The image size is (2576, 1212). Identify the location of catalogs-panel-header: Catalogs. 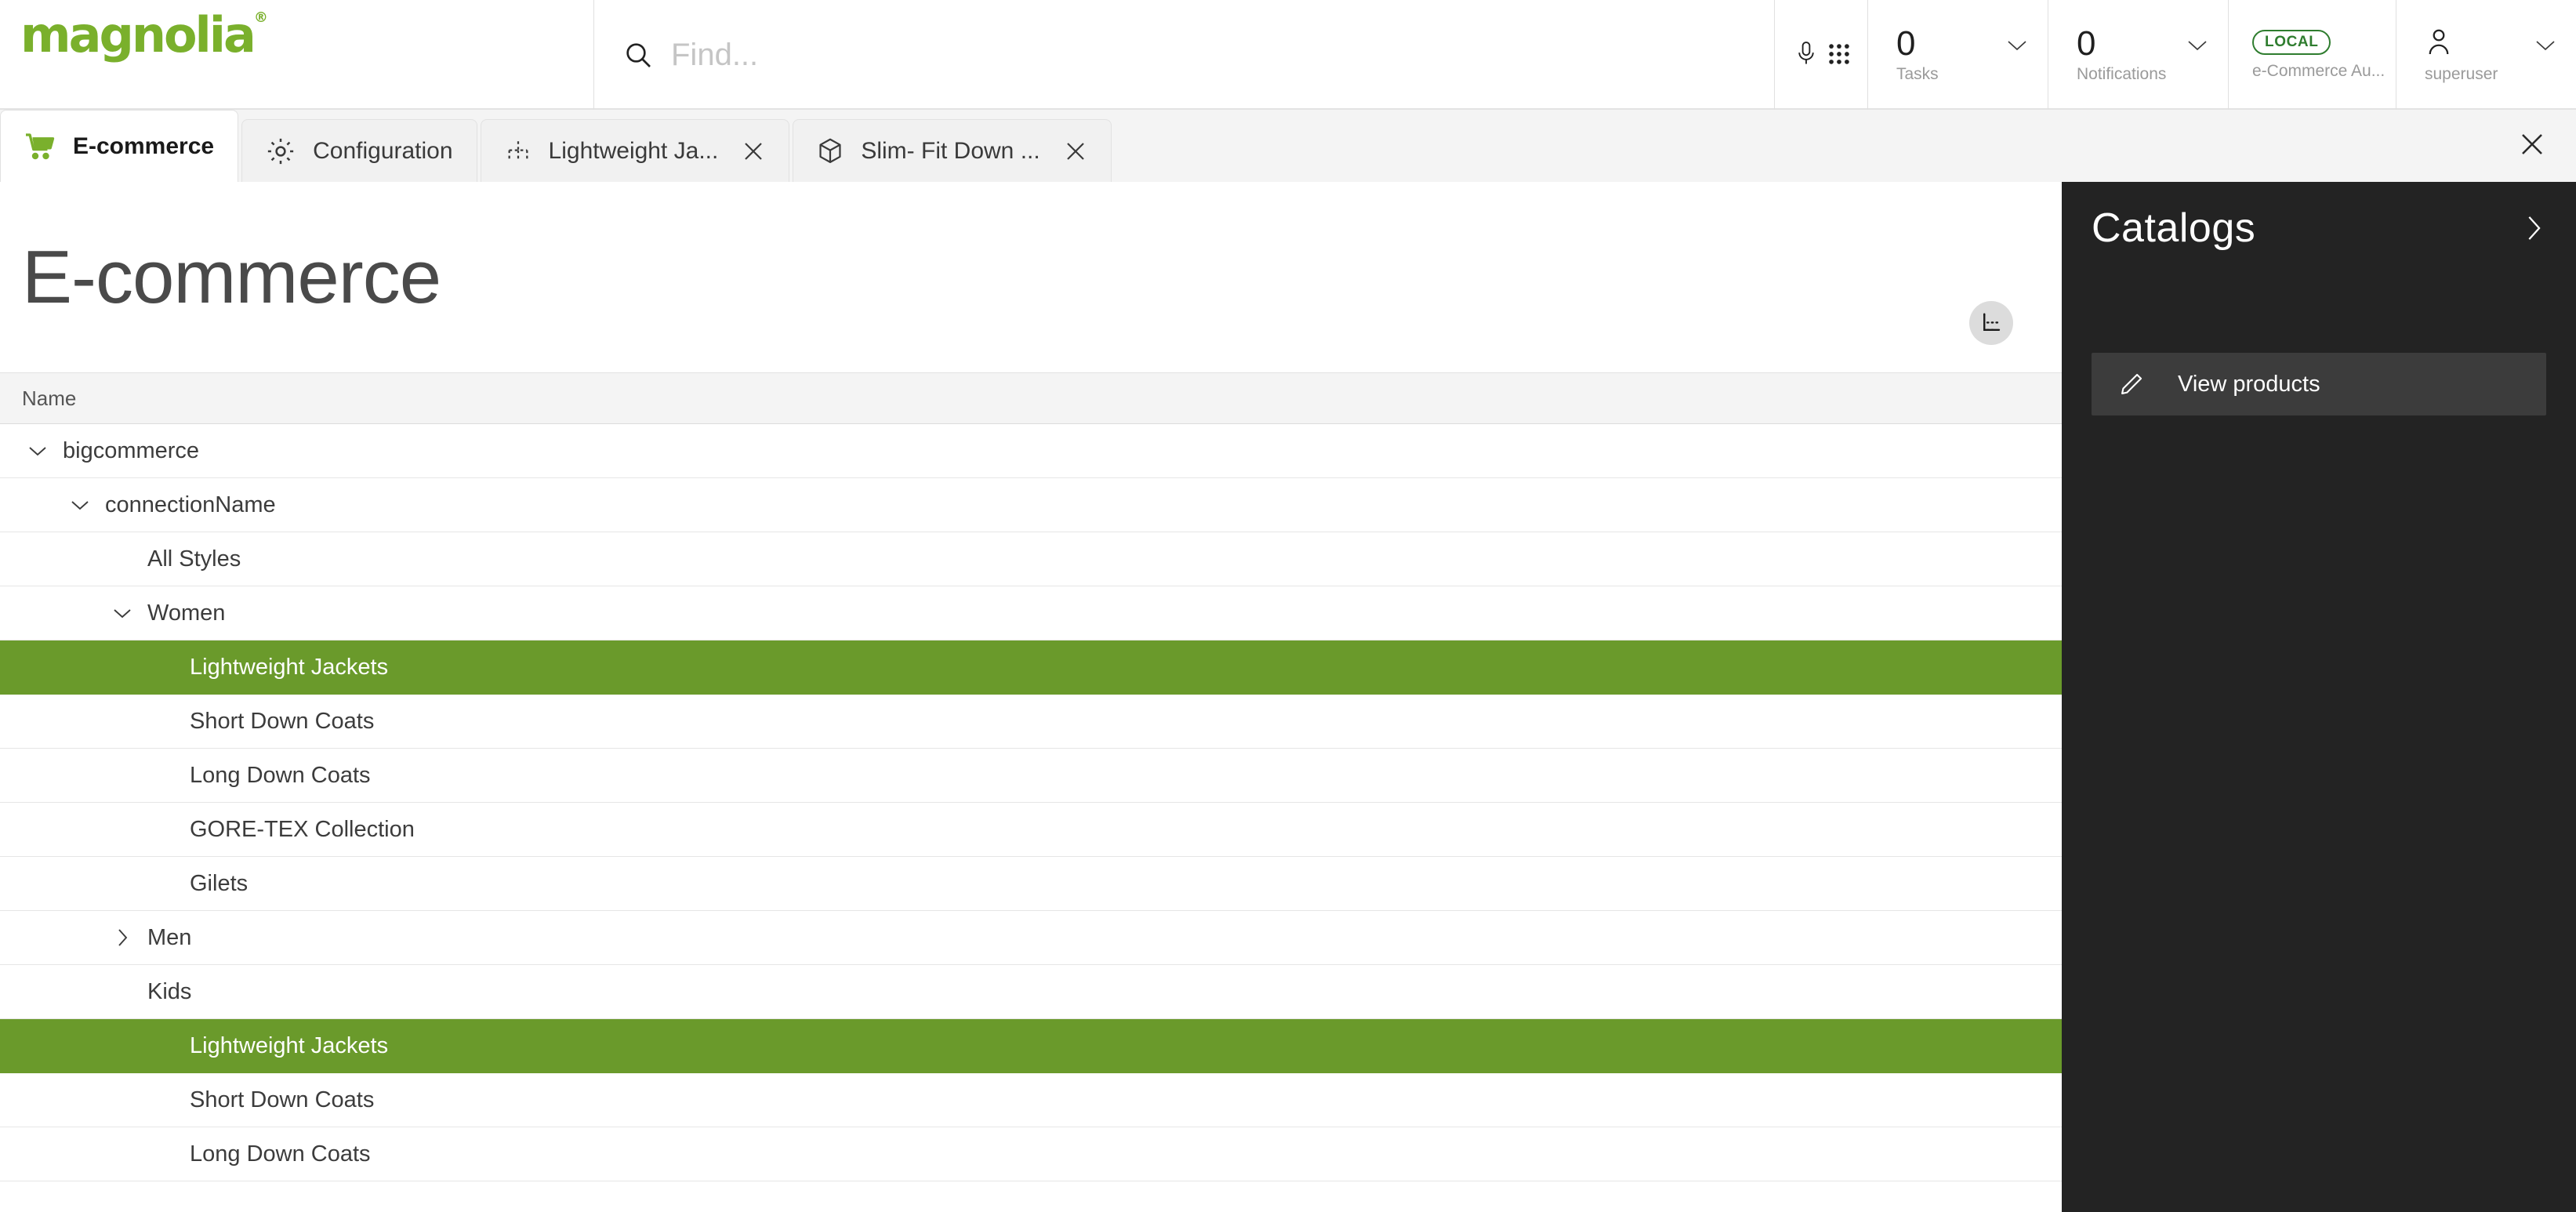
(2319, 228).